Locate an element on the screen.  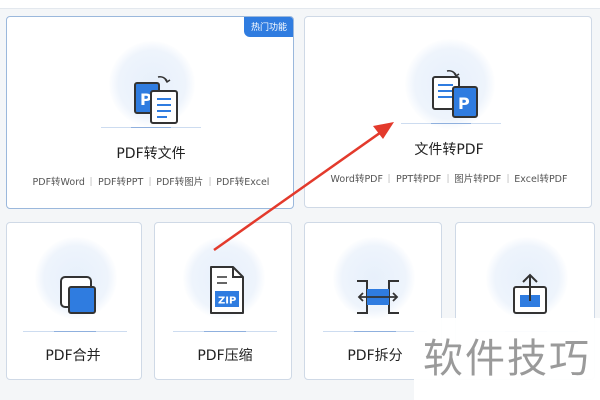
zip-label: ZIP is located at coordinates (227, 301).